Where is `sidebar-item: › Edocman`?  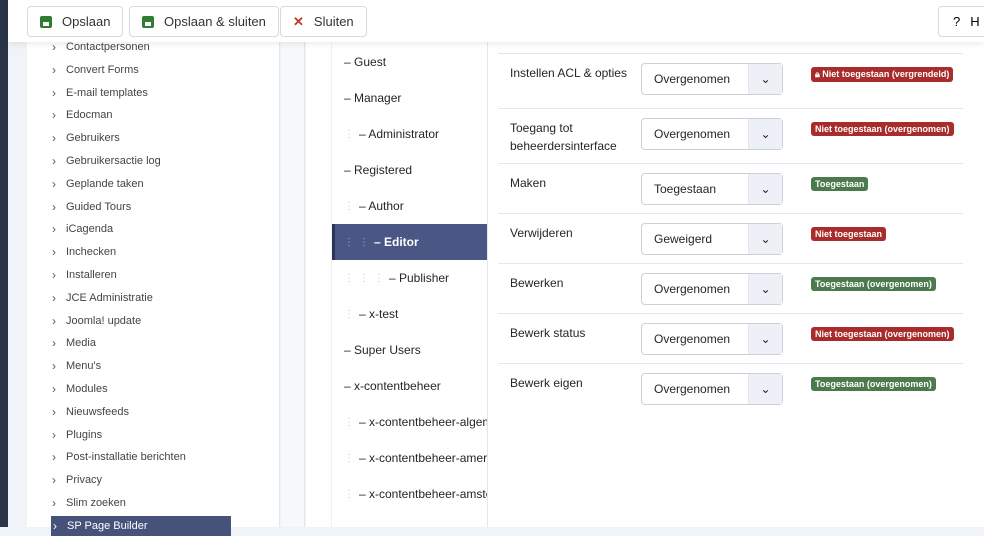
sidebar-item: › Edocman is located at coordinates (82, 115).